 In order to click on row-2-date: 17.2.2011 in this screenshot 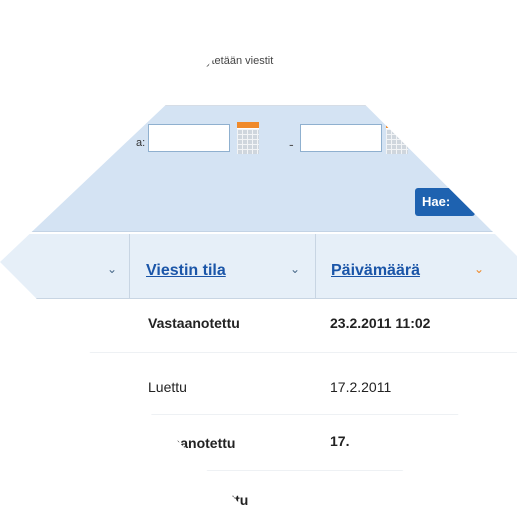, I will do `click(361, 387)`.